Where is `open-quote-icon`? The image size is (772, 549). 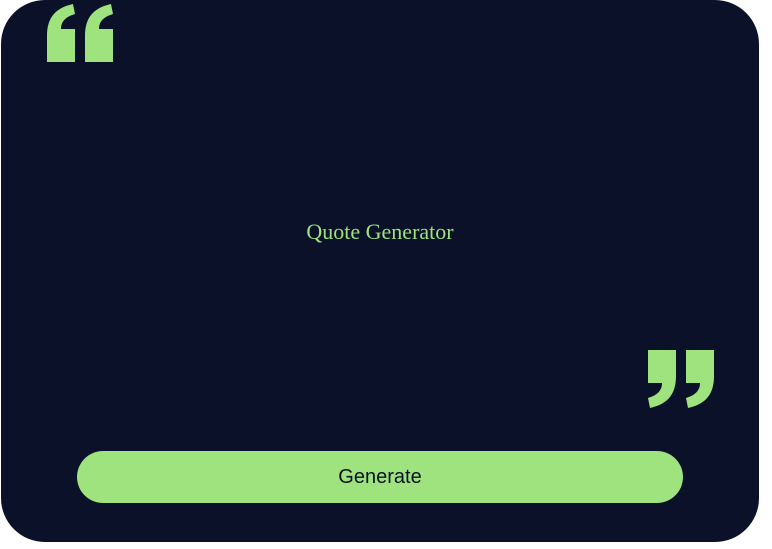
open-quote-icon is located at coordinates (80, 33).